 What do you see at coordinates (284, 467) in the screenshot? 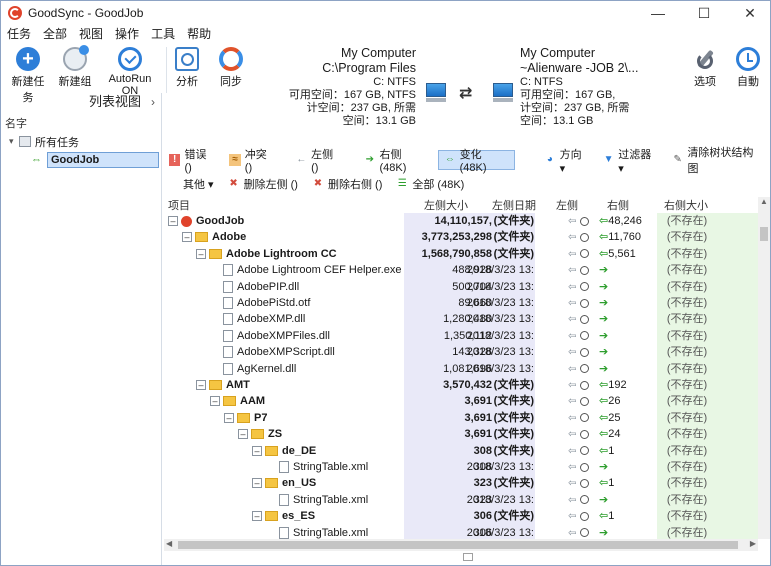
I see `item-cell: StringTable.xml` at bounding box center [284, 467].